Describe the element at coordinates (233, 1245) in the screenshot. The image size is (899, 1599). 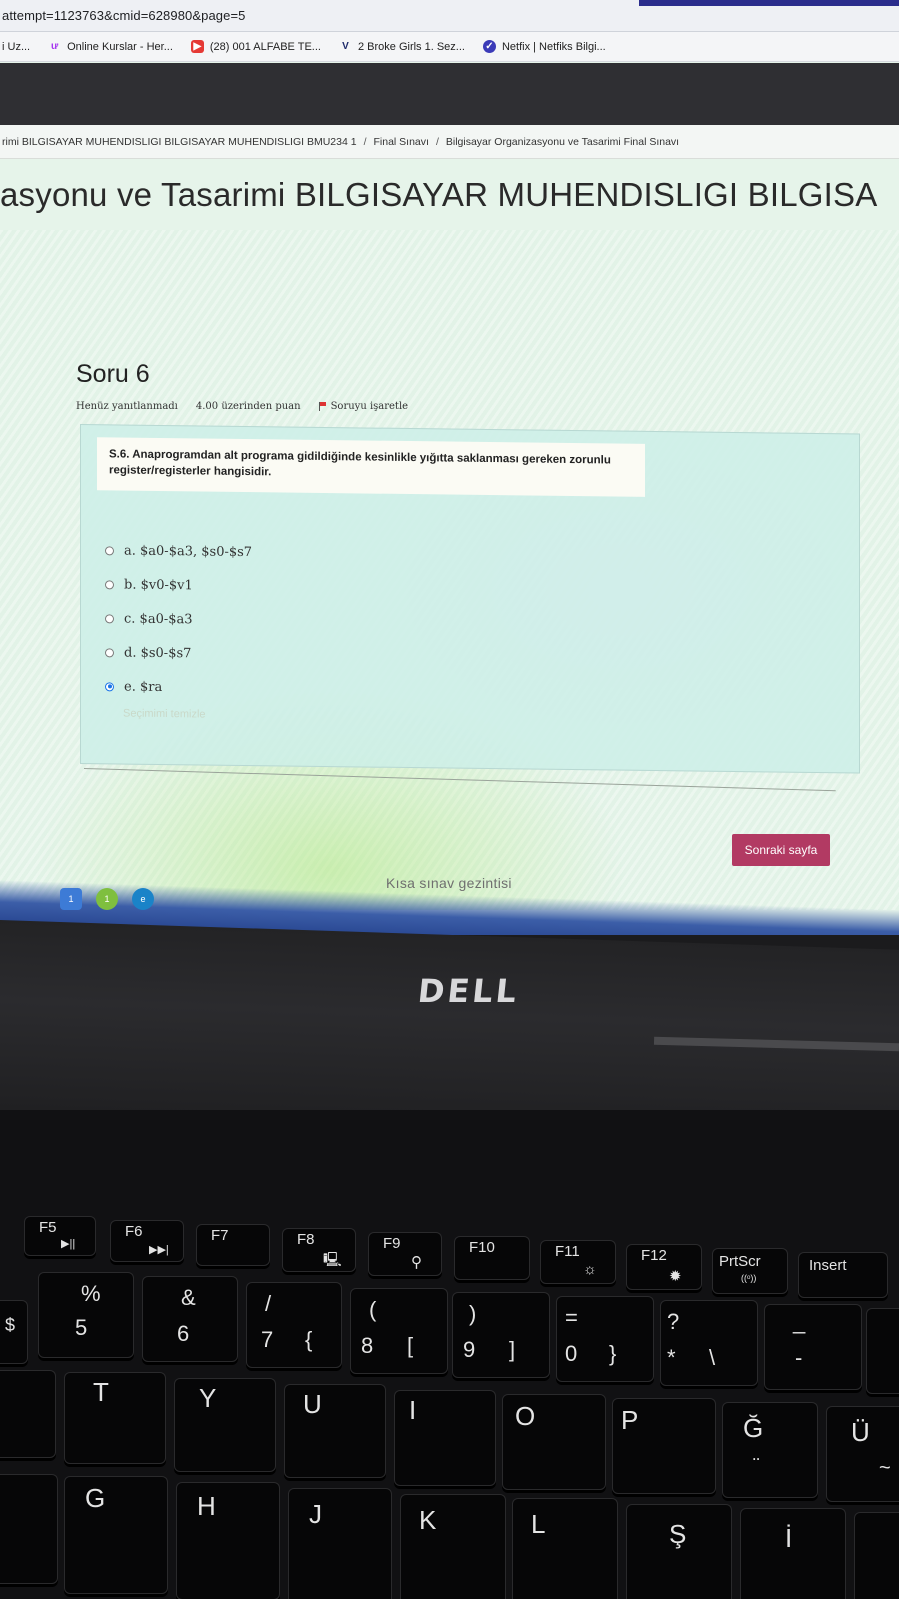
I see `key-f7: F7` at that location.